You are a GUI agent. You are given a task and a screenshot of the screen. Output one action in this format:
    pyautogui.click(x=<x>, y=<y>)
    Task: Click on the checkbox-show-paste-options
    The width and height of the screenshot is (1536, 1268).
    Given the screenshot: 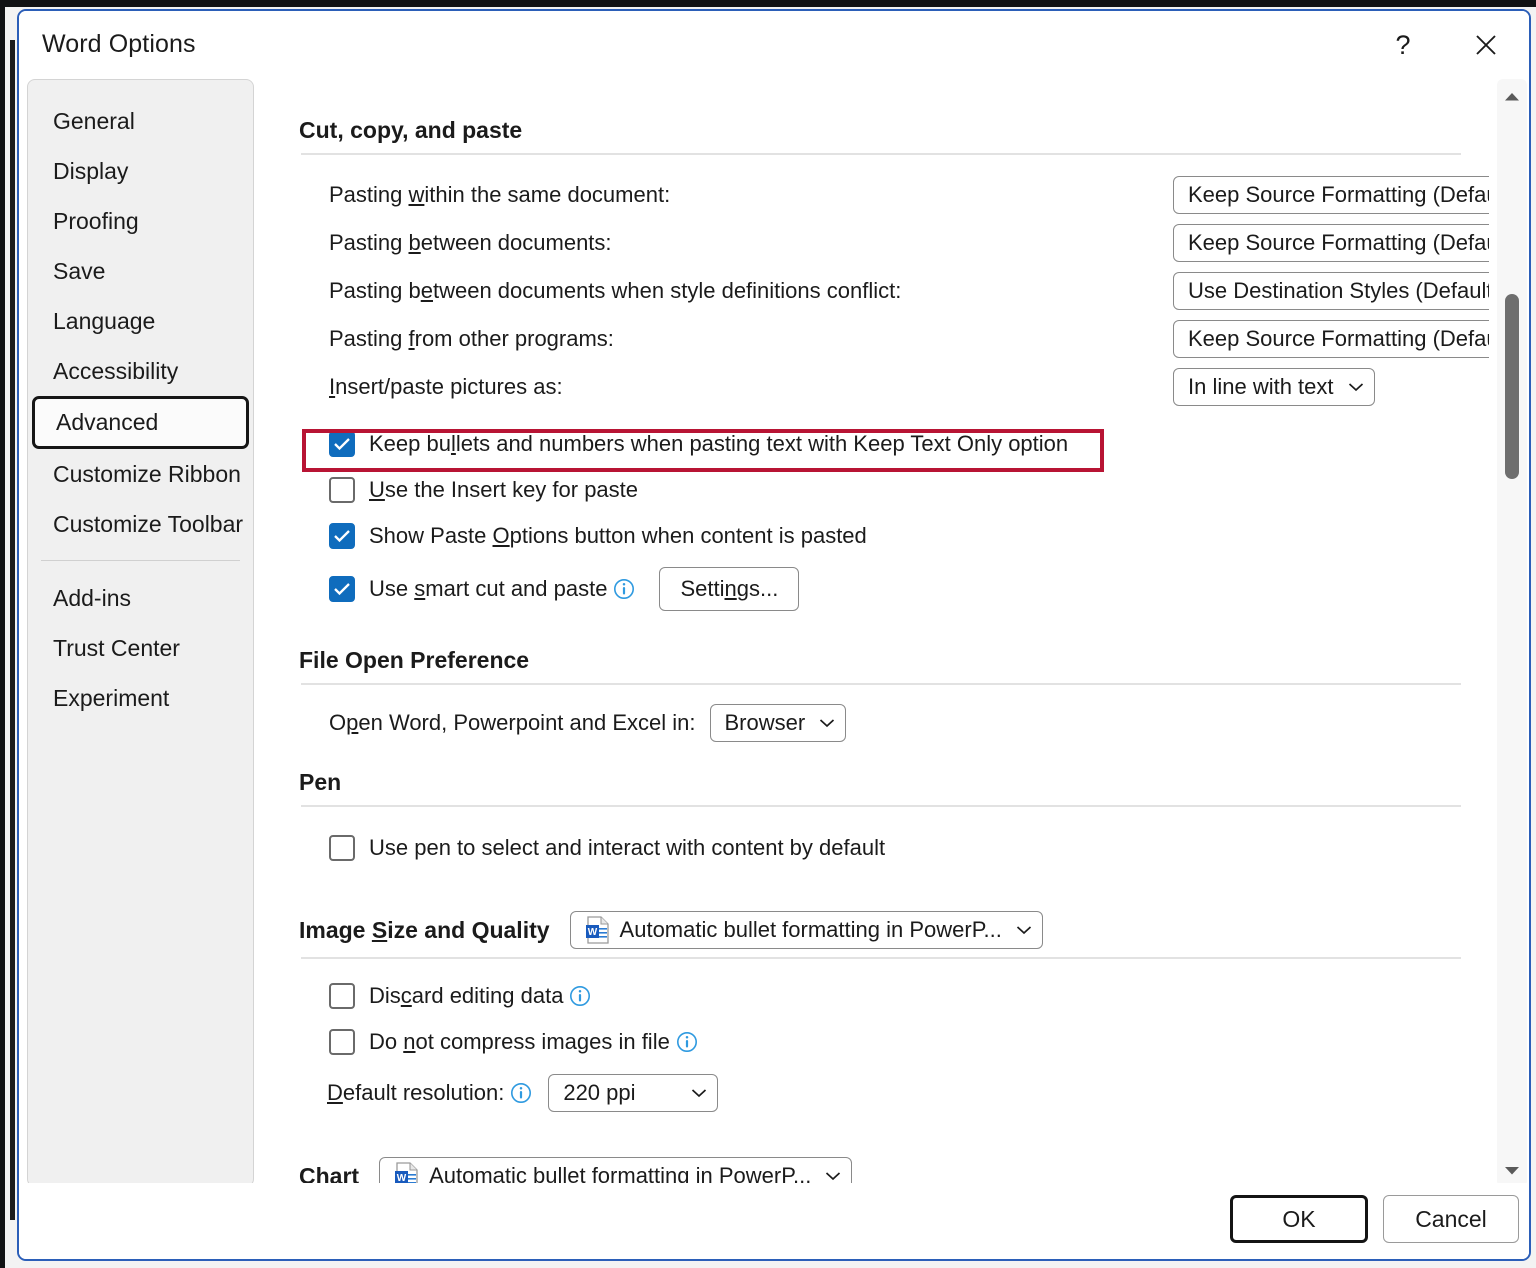 What is the action you would take?
    pyautogui.click(x=342, y=536)
    